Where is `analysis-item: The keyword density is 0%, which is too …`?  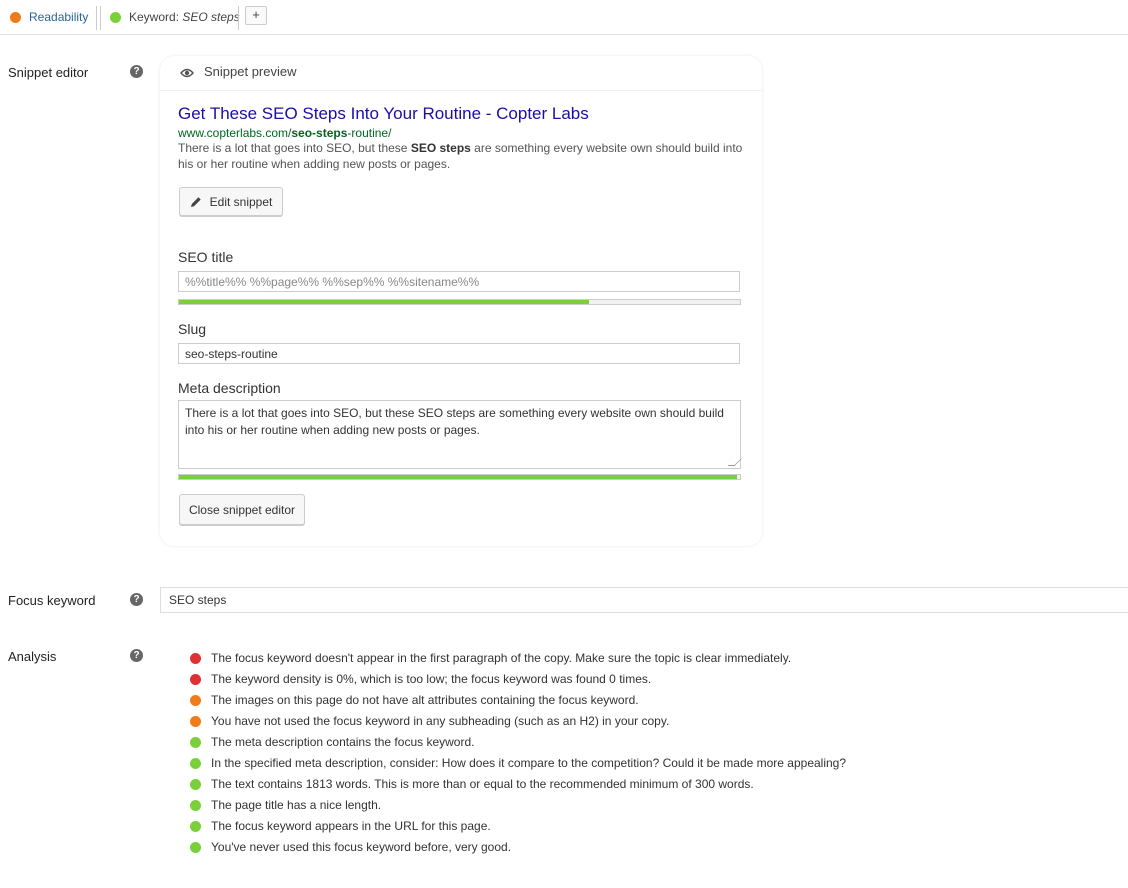 analysis-item: The keyword density is 0%, which is too … is located at coordinates (420, 679).